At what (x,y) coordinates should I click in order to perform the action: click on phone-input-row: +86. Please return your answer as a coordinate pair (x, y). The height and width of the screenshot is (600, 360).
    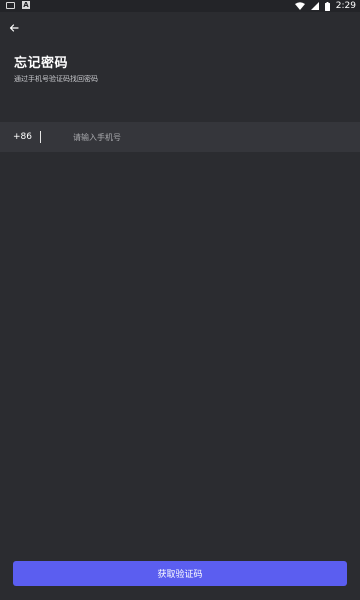
    Looking at the image, I should click on (180, 137).